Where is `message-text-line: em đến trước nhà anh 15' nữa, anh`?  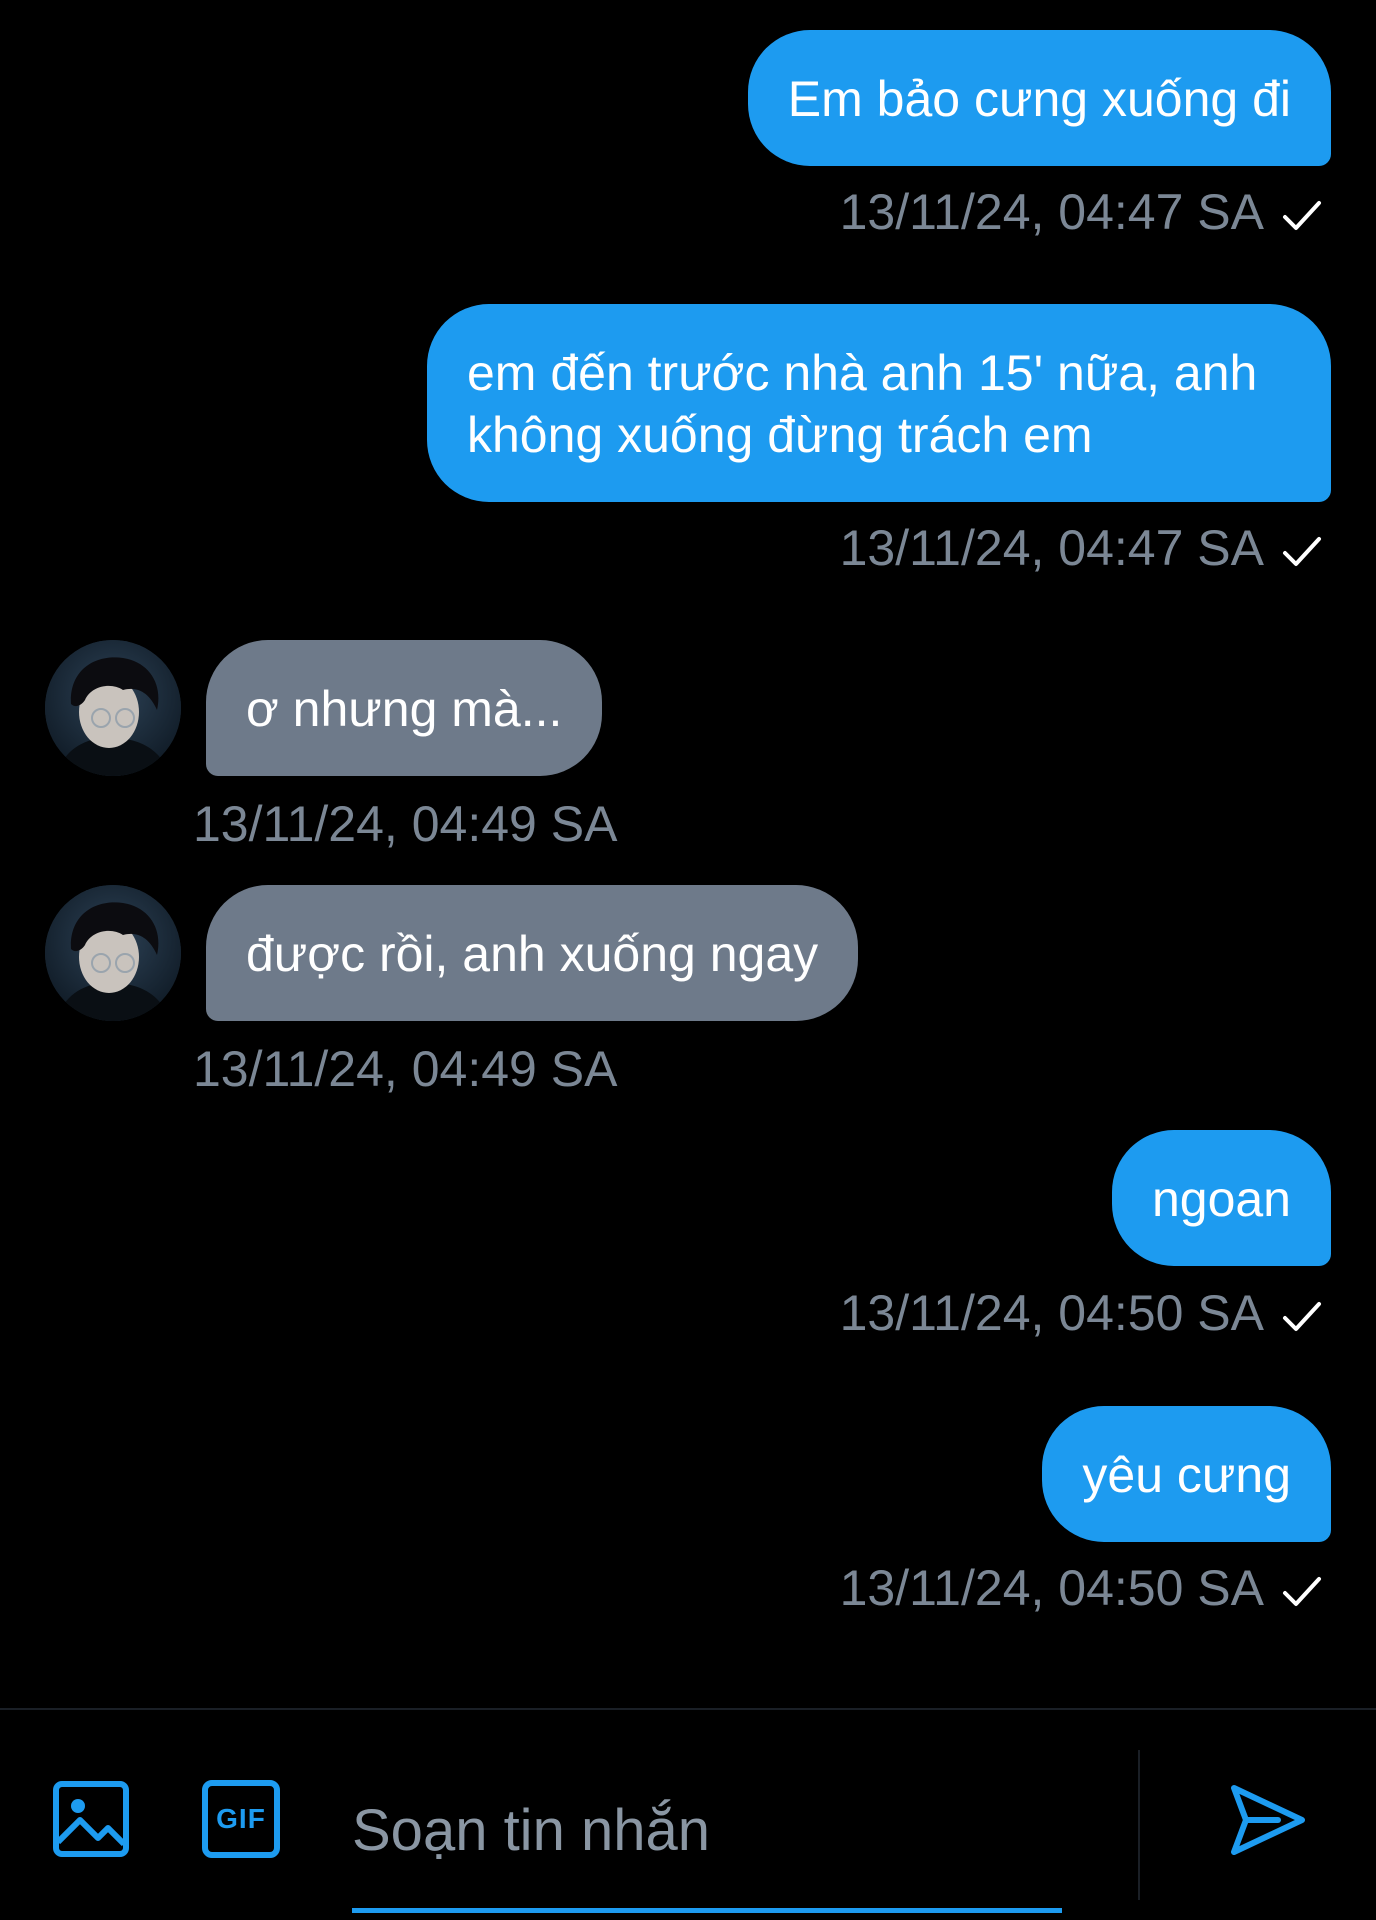
message-text-line: em đến trước nhà anh 15' nữa, anh is located at coordinates (862, 373).